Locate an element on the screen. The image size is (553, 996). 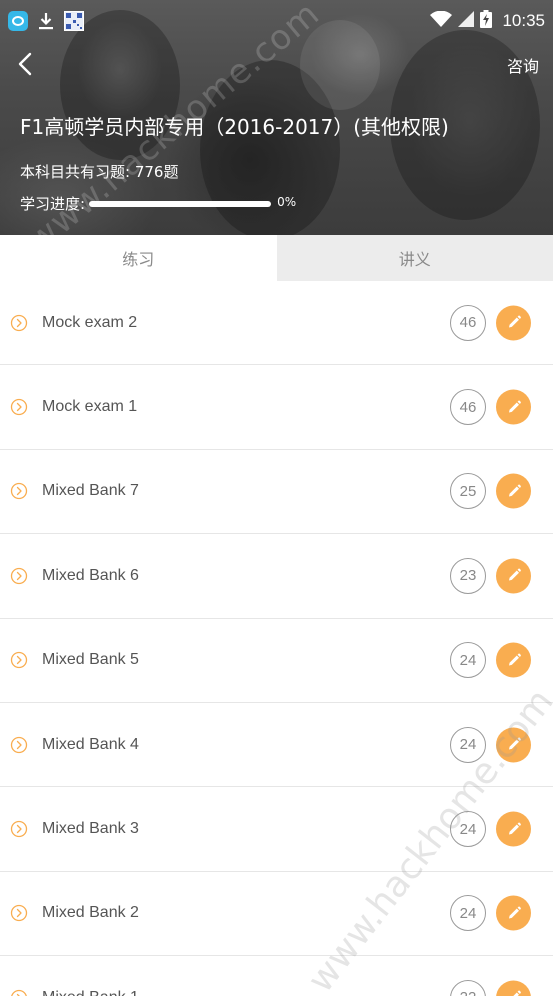
question-count-badge: 25 is located at coordinates (468, 491).